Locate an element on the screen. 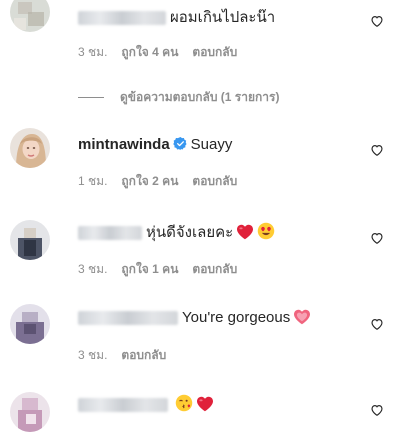 This screenshot has height=448, width=410. pink-heart-emoji is located at coordinates (302, 320).